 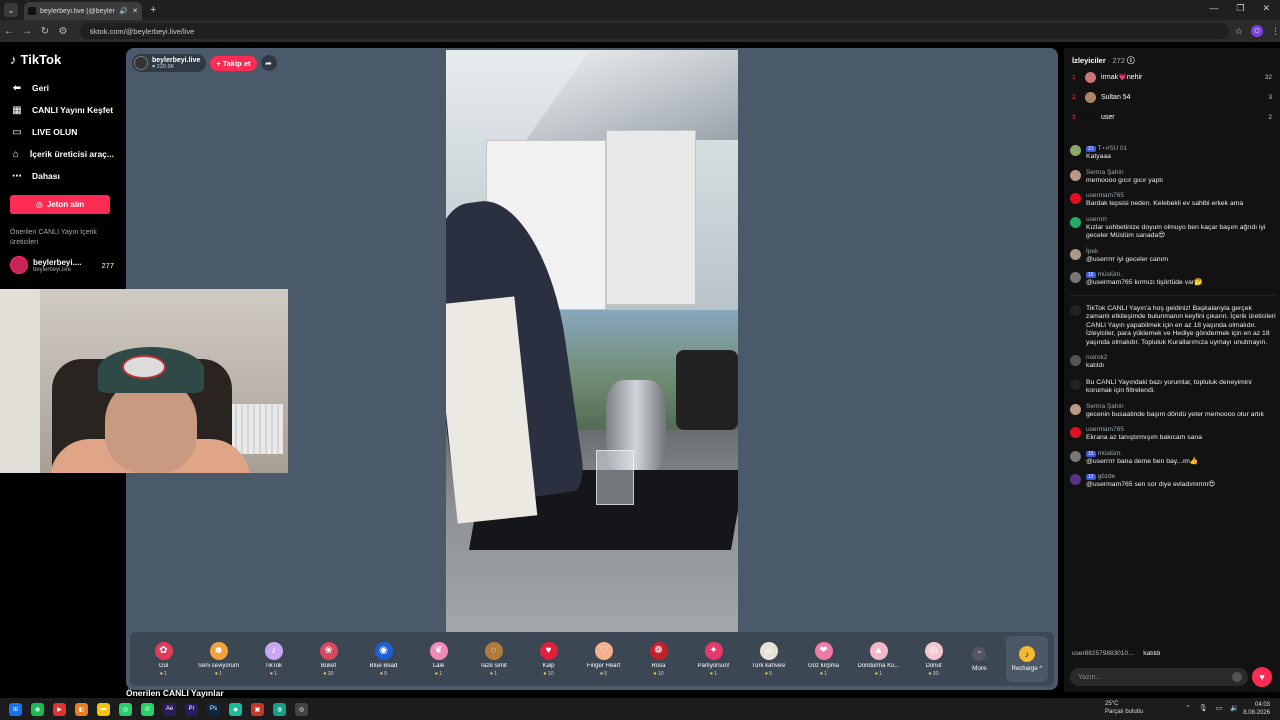 I want to click on minimize-icon: —, so click(x=1213, y=8).